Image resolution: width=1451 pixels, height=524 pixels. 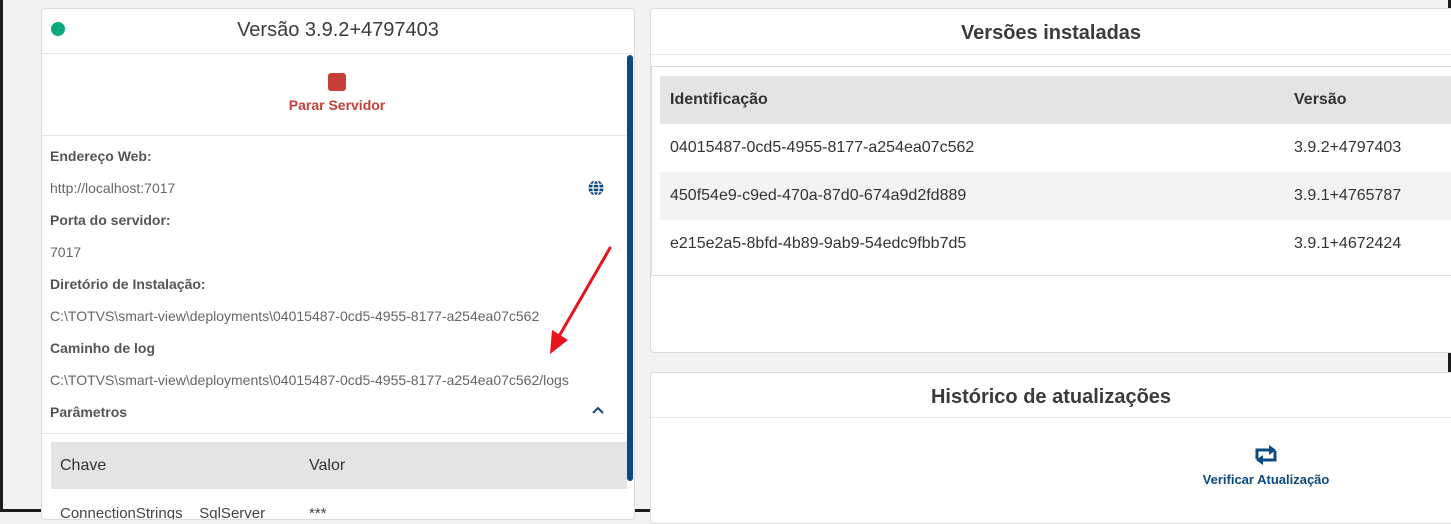 What do you see at coordinates (89, 412) in the screenshot?
I see `params-label: Parâmetros` at bounding box center [89, 412].